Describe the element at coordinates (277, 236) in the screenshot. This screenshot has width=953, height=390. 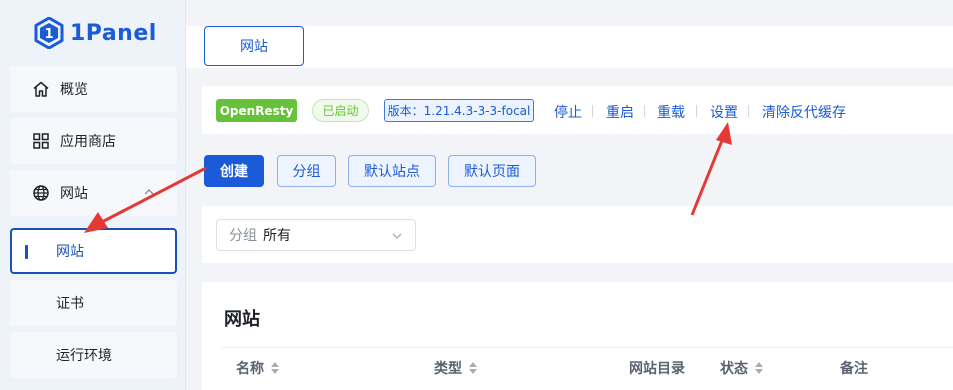
I see `group-select-value: 所有` at that location.